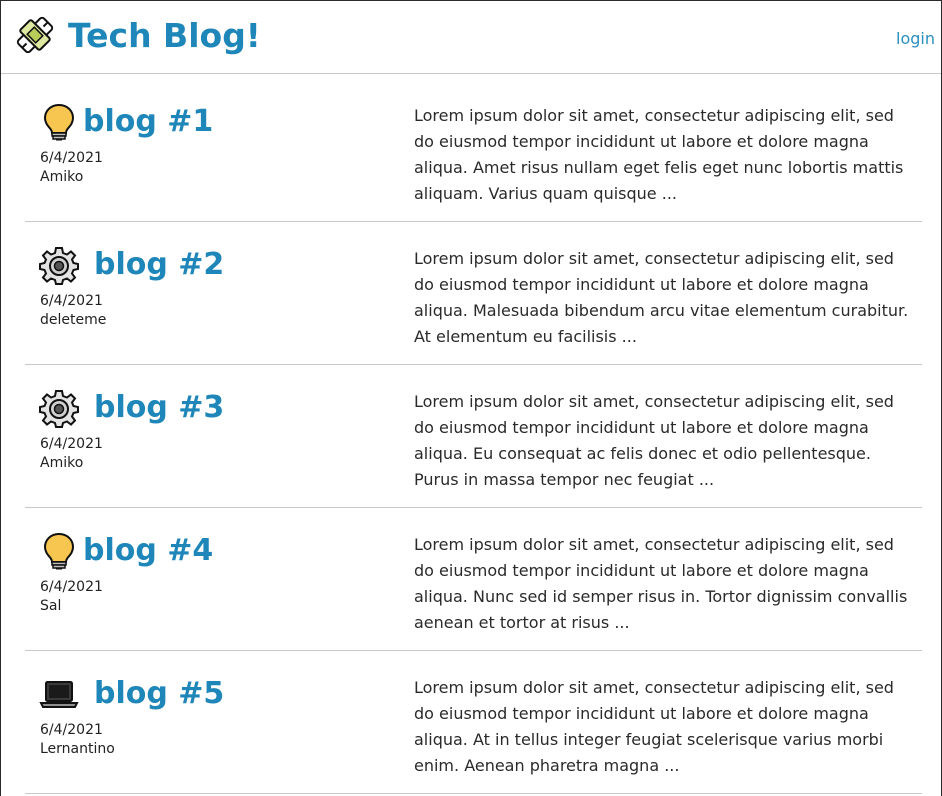  Describe the element at coordinates (159, 408) in the screenshot. I see `post-title: blog #3` at that location.